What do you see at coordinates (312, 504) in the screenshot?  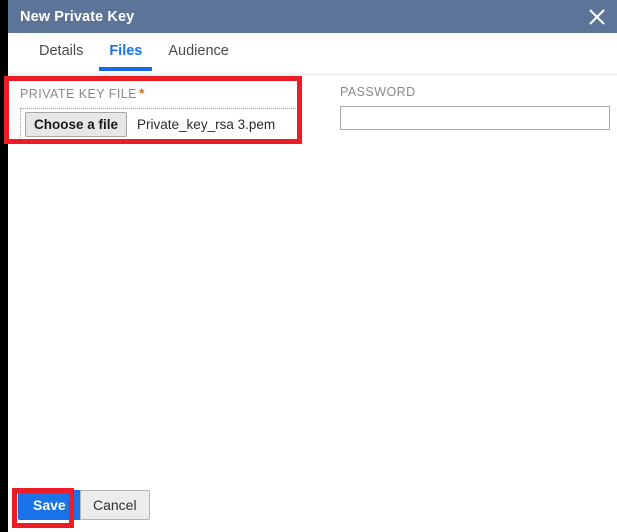 I see `dialog-footer: Save Cancel` at bounding box center [312, 504].